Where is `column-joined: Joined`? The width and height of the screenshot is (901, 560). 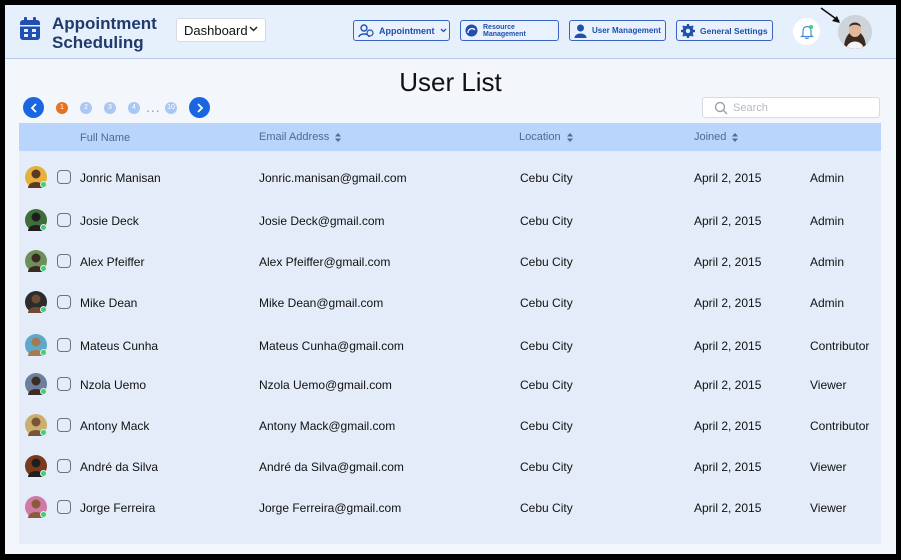
column-joined: Joined is located at coordinates (716, 137).